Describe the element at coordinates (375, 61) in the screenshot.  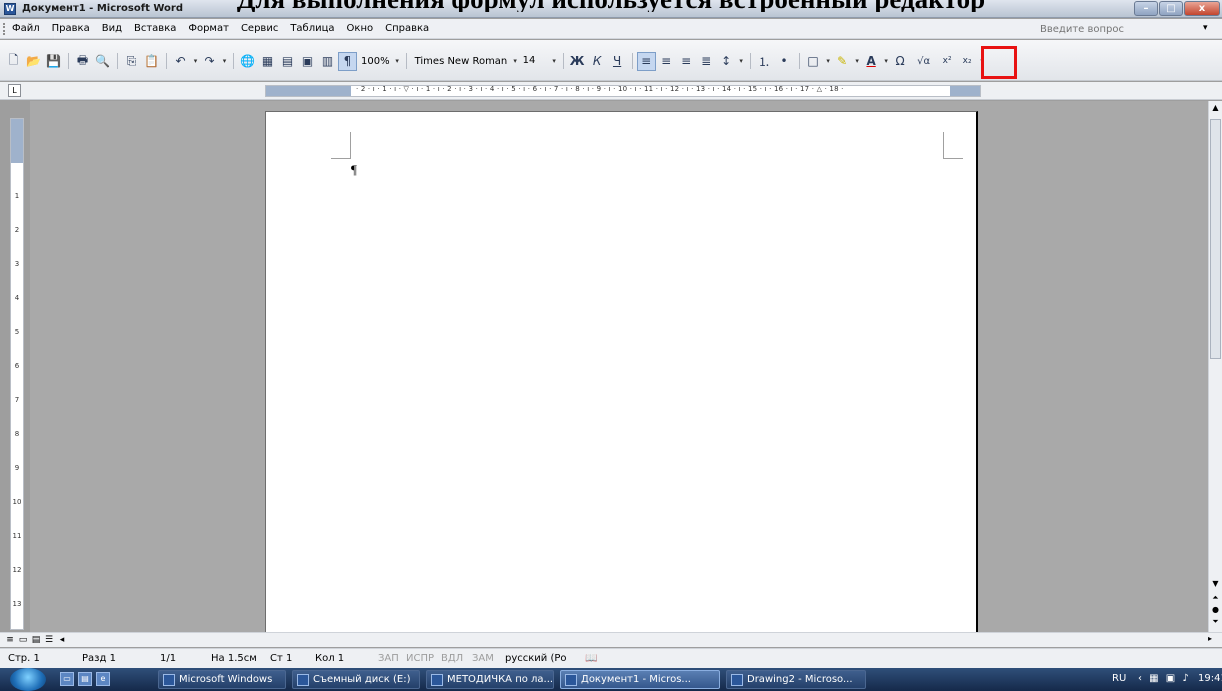
I see `zoom-value: 100%` at that location.